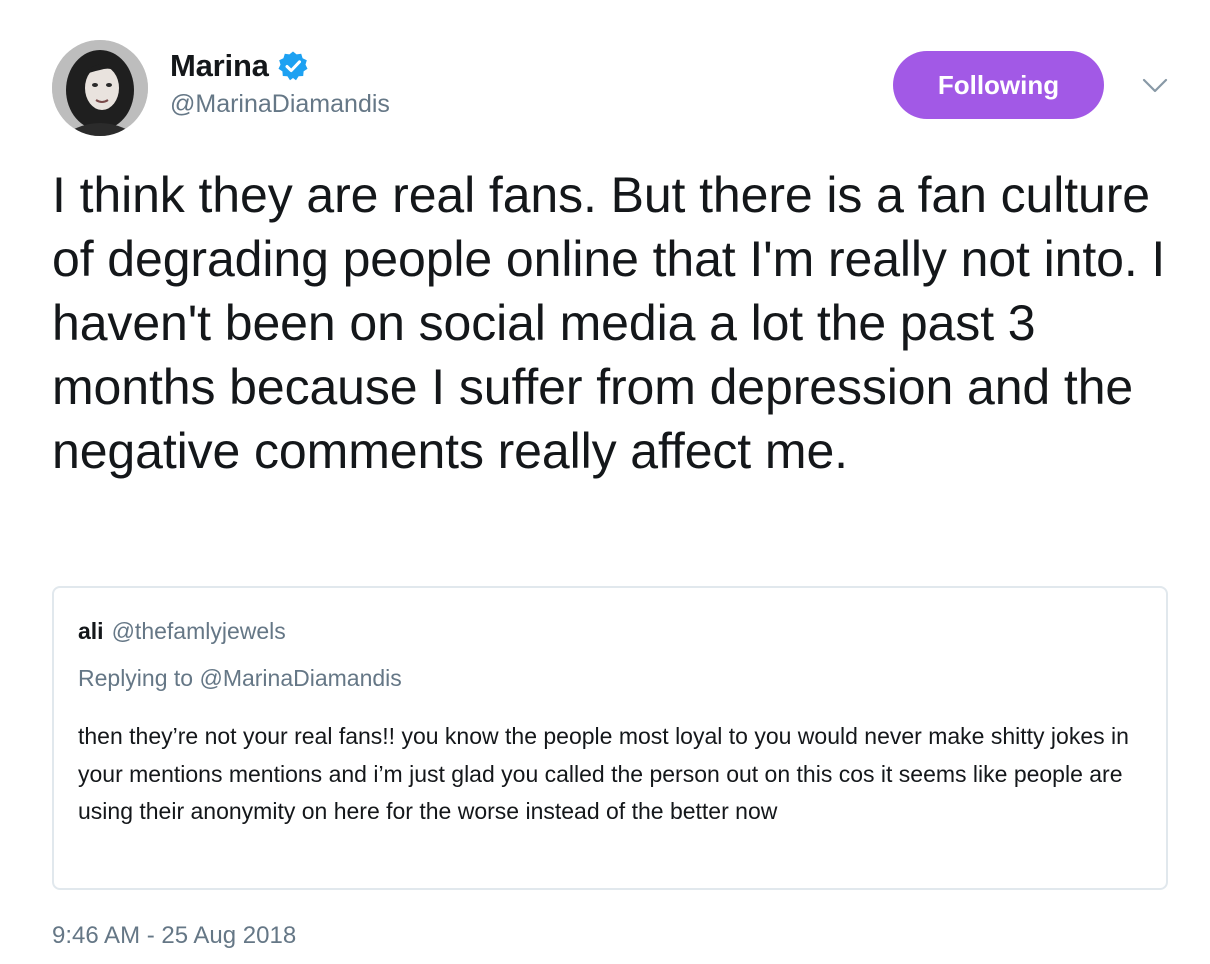 The height and width of the screenshot is (964, 1210). I want to click on quoted-tweet-header: ali @thefamlyjewels, so click(182, 631).